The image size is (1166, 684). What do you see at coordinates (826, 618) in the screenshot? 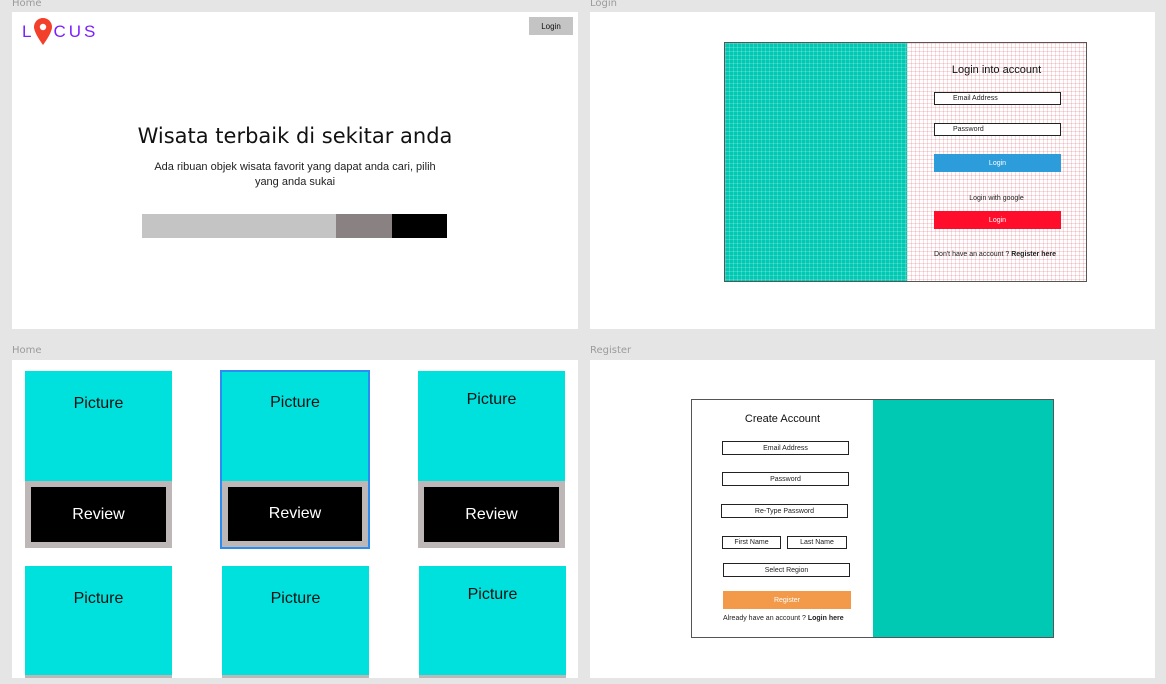
I see `login-link: Login here` at bounding box center [826, 618].